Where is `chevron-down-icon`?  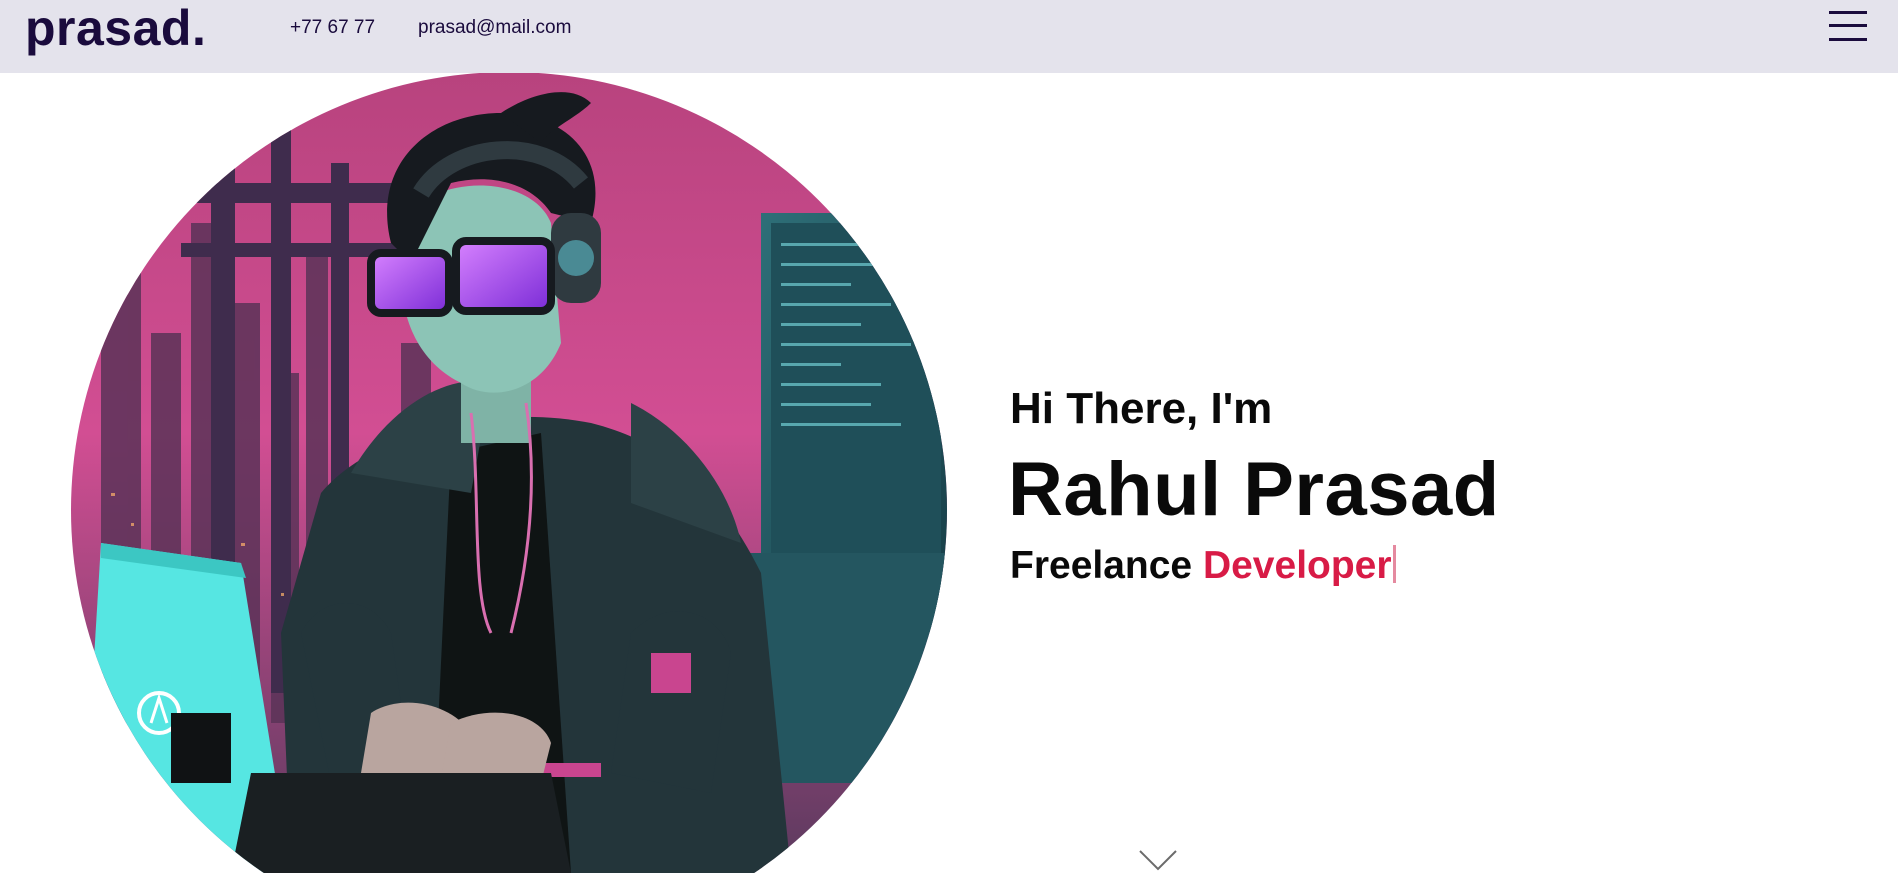 chevron-down-icon is located at coordinates (1158, 860).